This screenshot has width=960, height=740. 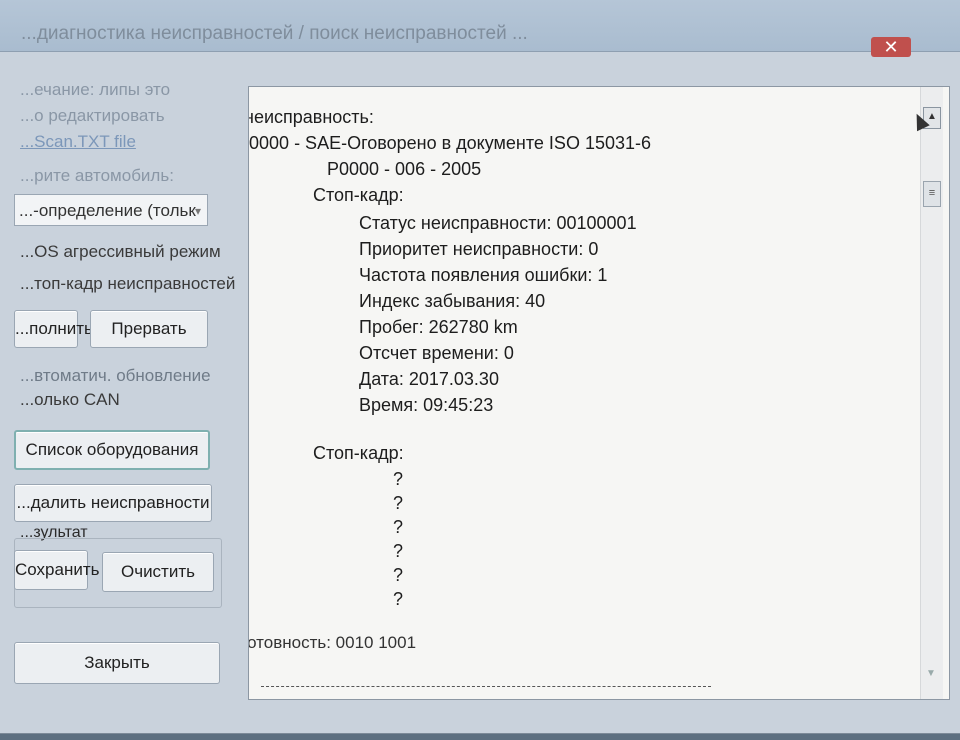 What do you see at coordinates (498, 223) in the screenshot?
I see `output-line: Статус неисправности: 00100001` at bounding box center [498, 223].